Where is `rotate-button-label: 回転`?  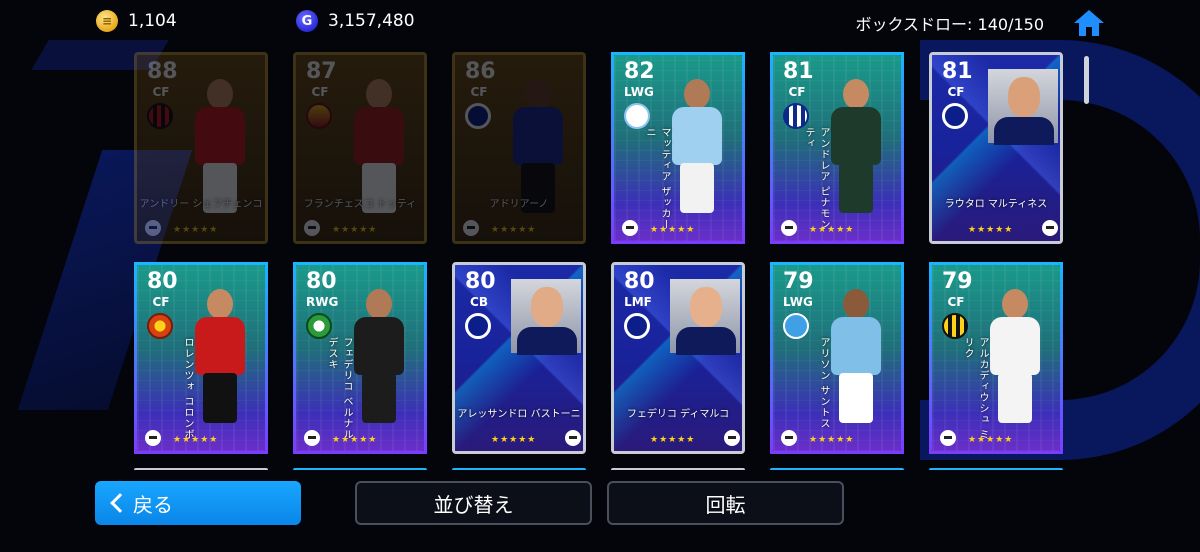 rotate-button-label: 回転 is located at coordinates (725, 504).